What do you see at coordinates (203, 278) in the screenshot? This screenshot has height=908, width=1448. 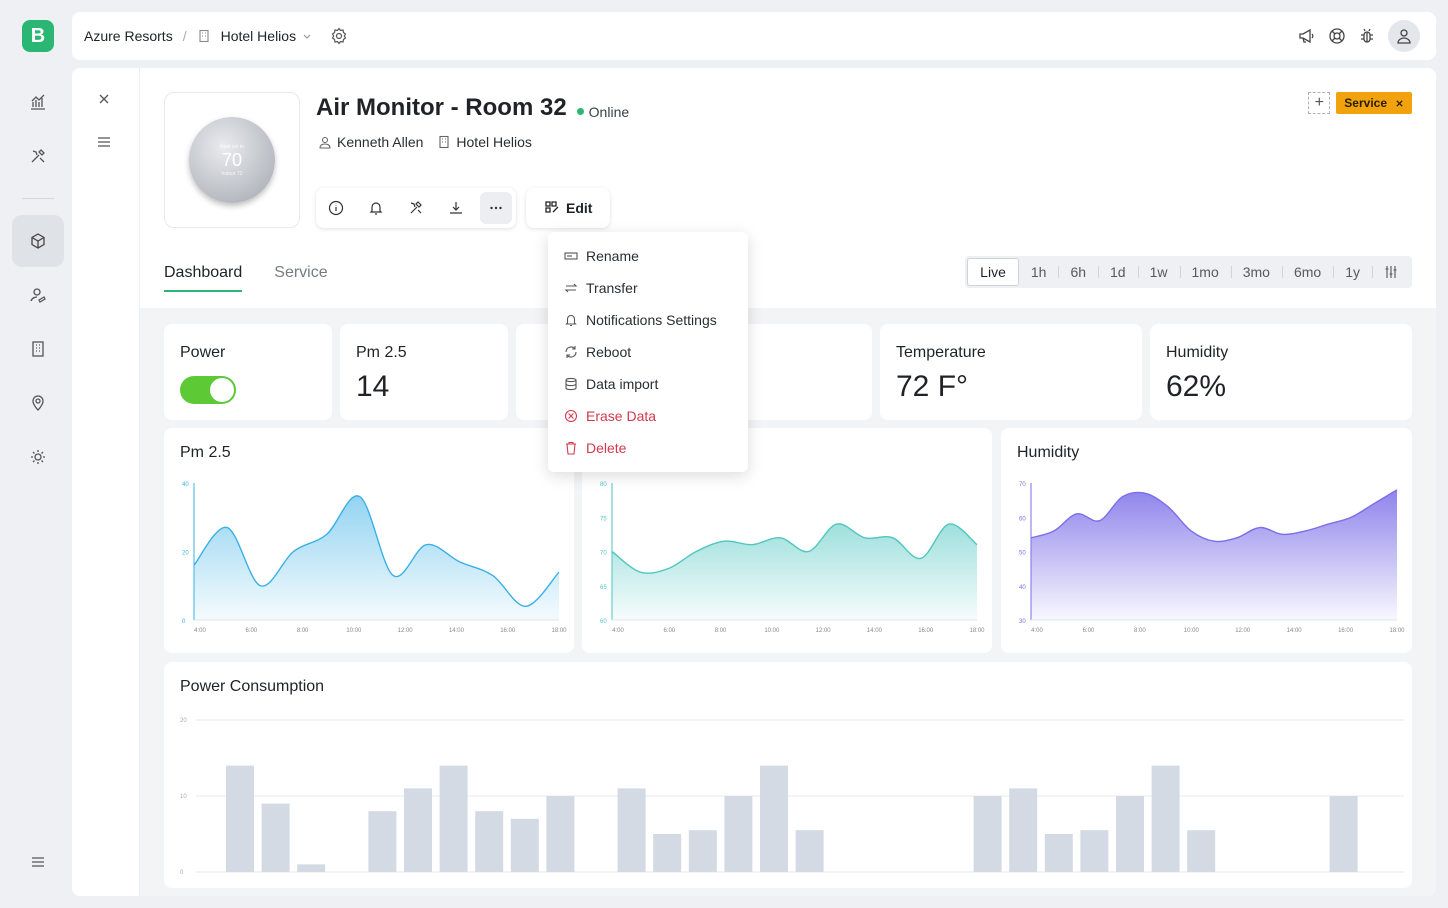 I see `tab-dashboard: Dashboard` at bounding box center [203, 278].